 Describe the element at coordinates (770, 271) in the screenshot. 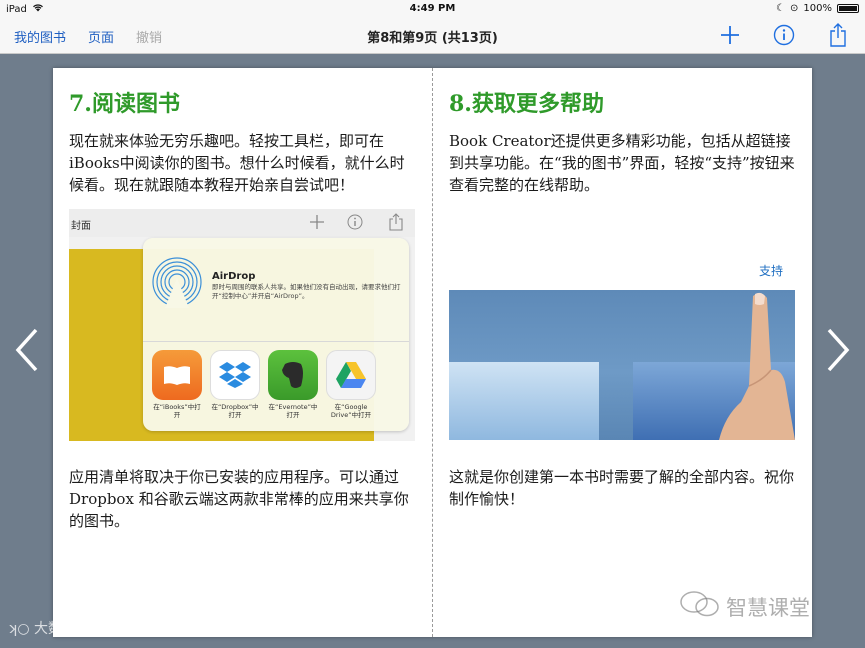

I see `support-button: 支持` at that location.